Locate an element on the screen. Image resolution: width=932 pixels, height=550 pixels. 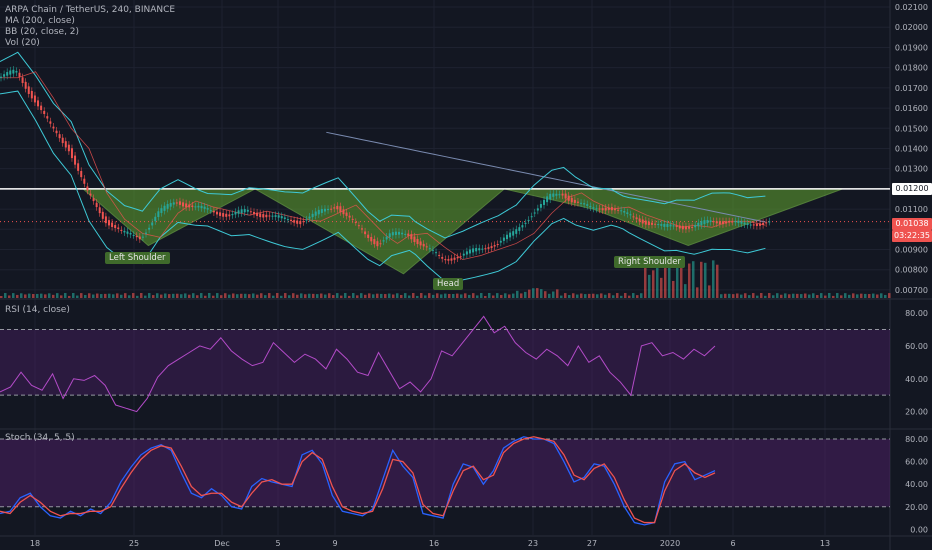
price-axis-tick: 0.01800 is located at coordinates (911, 68).